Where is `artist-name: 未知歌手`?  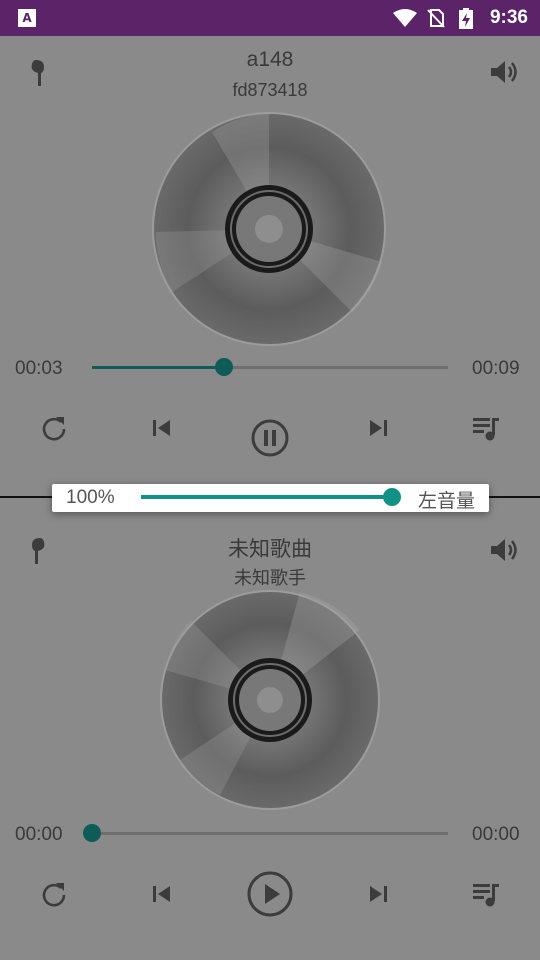
artist-name: 未知歌手 is located at coordinates (270, 578).